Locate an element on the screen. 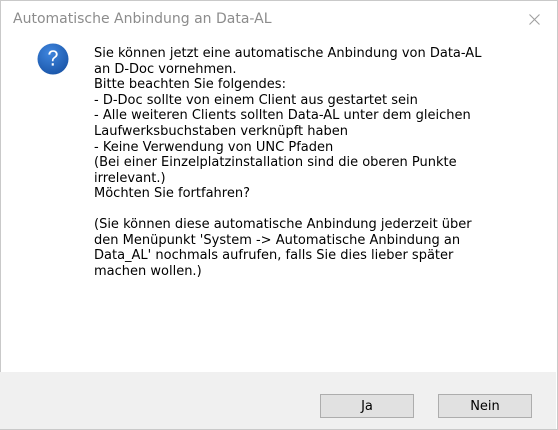 The image size is (558, 430). title-bar: Automatische Anbindung an Data-AL is located at coordinates (279, 19).